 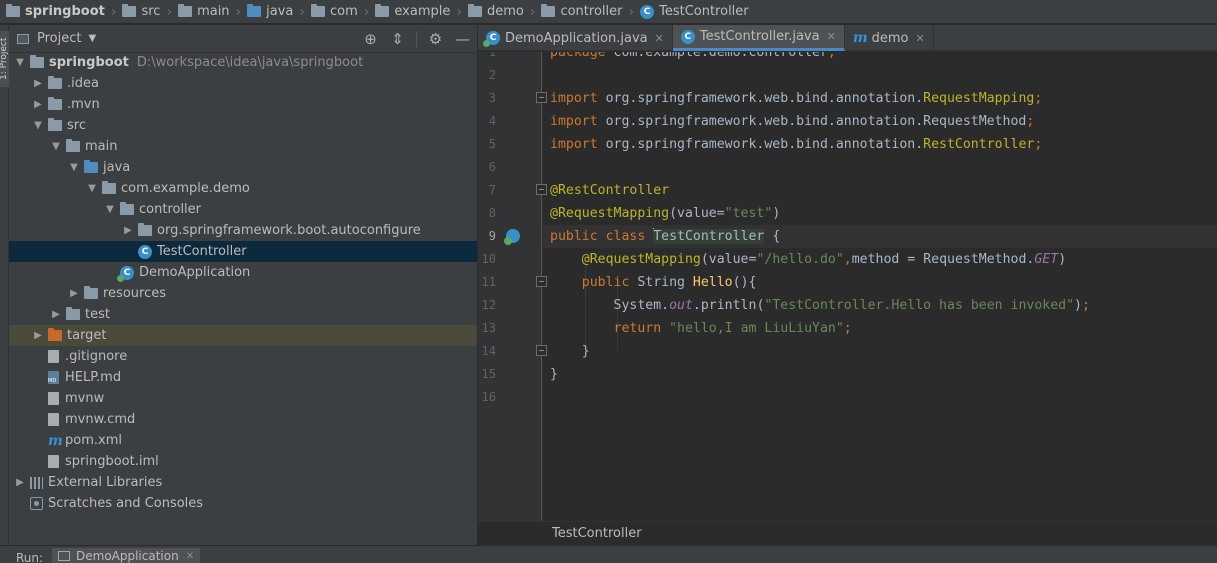 What do you see at coordinates (575, 38) in the screenshot?
I see `tab-demoapplication: C DemoApplication.java ✕` at bounding box center [575, 38].